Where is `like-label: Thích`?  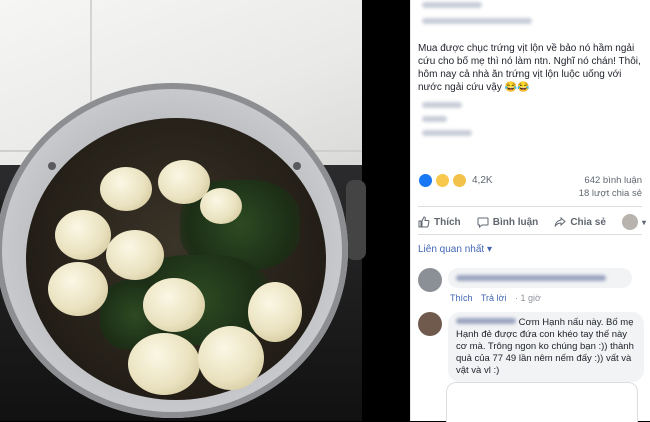 like-label: Thích is located at coordinates (447, 222).